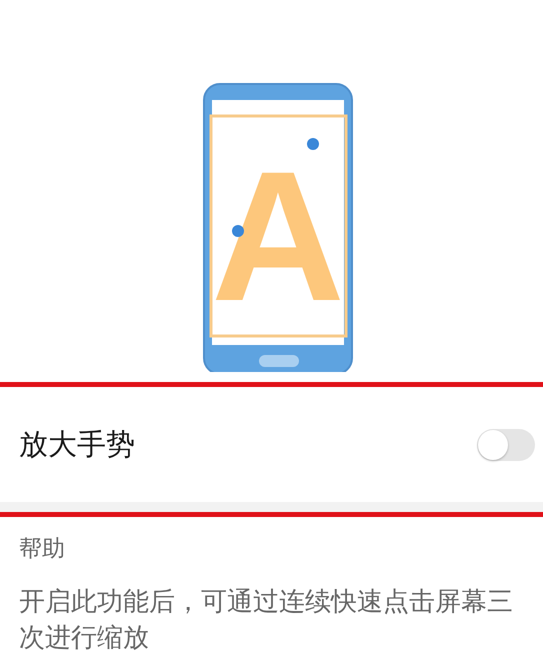 The height and width of the screenshot is (660, 543). Describe the element at coordinates (77, 444) in the screenshot. I see `setting-label: 放大手势` at that location.